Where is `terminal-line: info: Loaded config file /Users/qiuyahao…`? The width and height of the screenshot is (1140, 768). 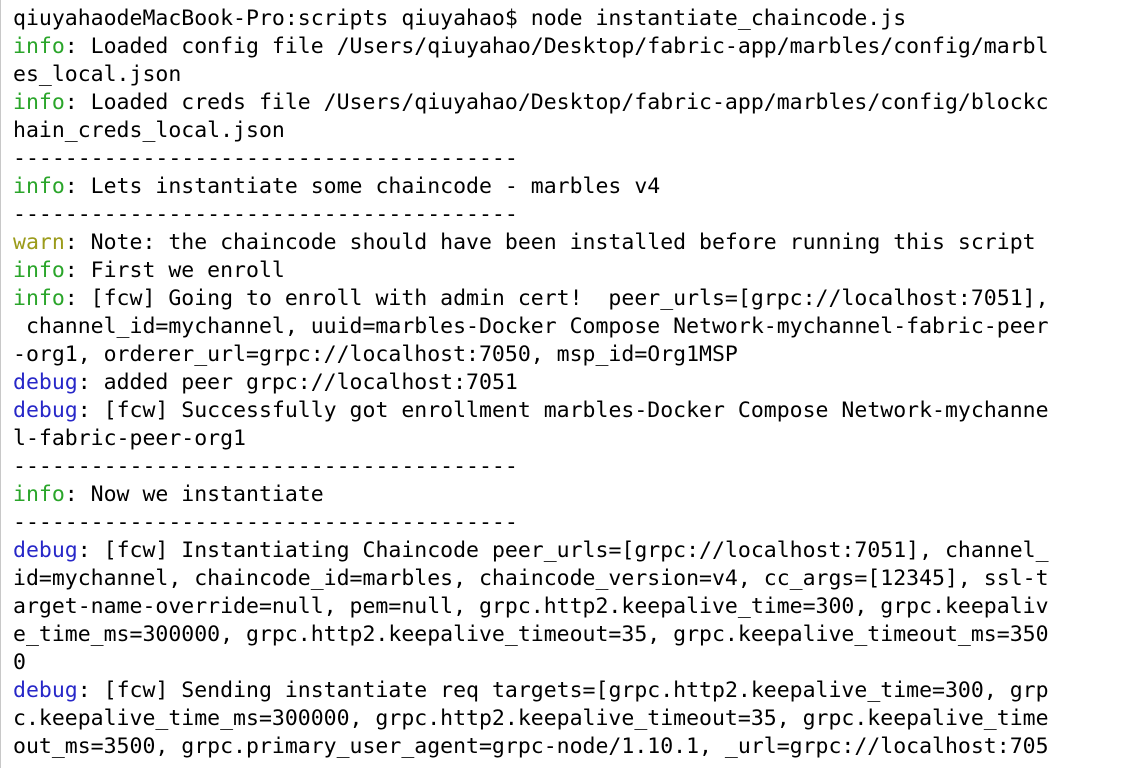
terminal-line: info: Loaded config file /Users/qiuyahao… is located at coordinates (531, 47).